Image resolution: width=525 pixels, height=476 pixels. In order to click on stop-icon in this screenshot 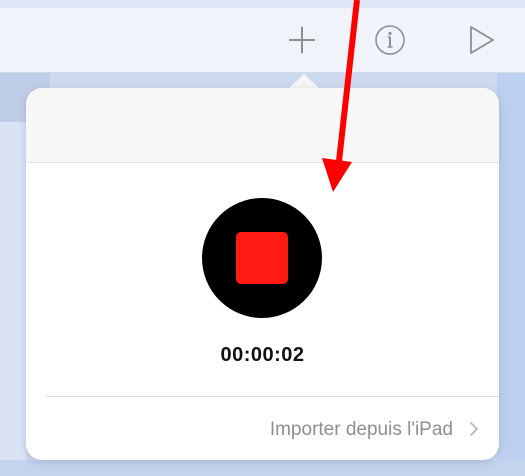, I will do `click(262, 258)`.